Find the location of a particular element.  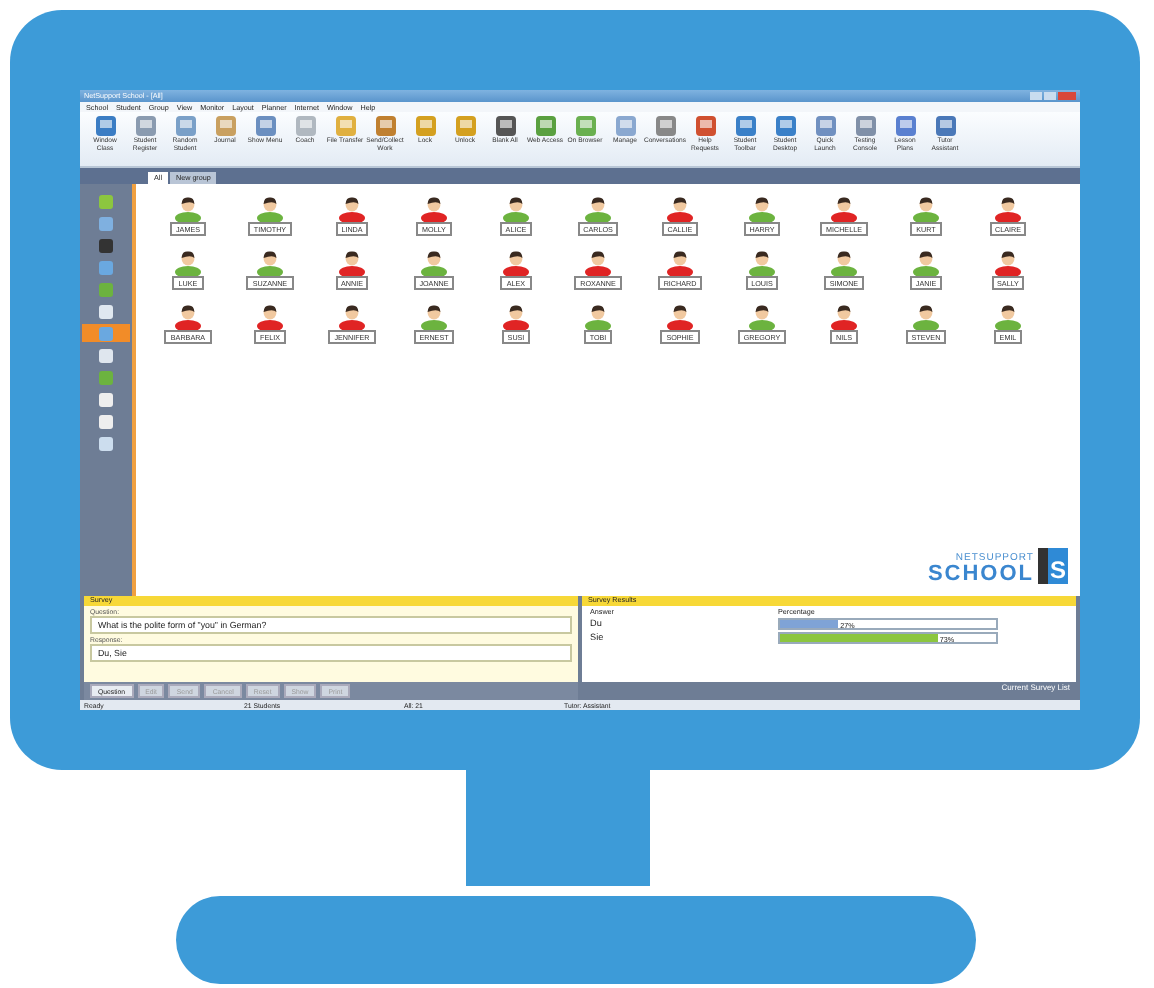

logo-text: SCHOOL is located at coordinates (980, 574).